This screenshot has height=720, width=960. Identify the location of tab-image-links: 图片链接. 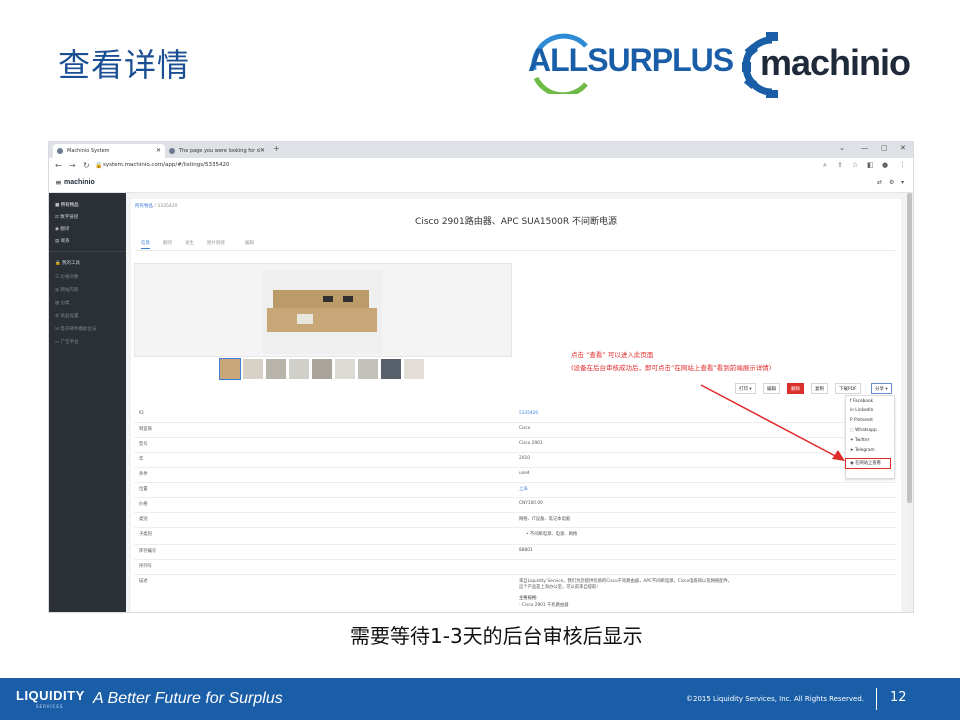
(216, 243).